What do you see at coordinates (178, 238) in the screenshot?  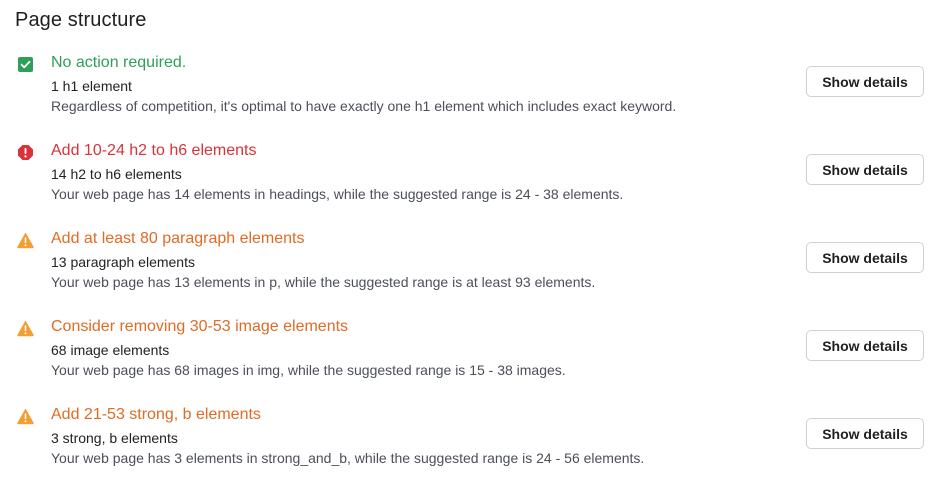 I see `recommendation-title: Add at least 80 paragraph elements` at bounding box center [178, 238].